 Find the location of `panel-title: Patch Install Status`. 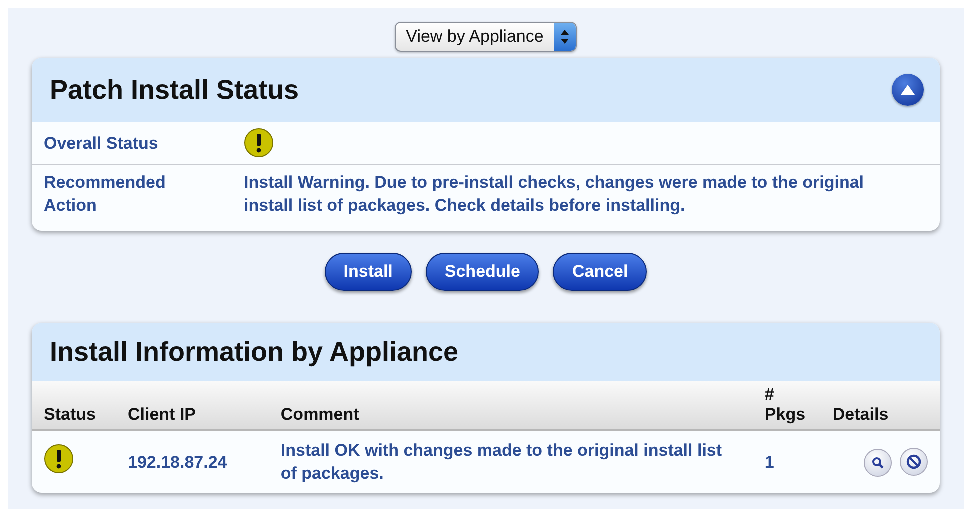

panel-title: Patch Install Status is located at coordinates (175, 90).